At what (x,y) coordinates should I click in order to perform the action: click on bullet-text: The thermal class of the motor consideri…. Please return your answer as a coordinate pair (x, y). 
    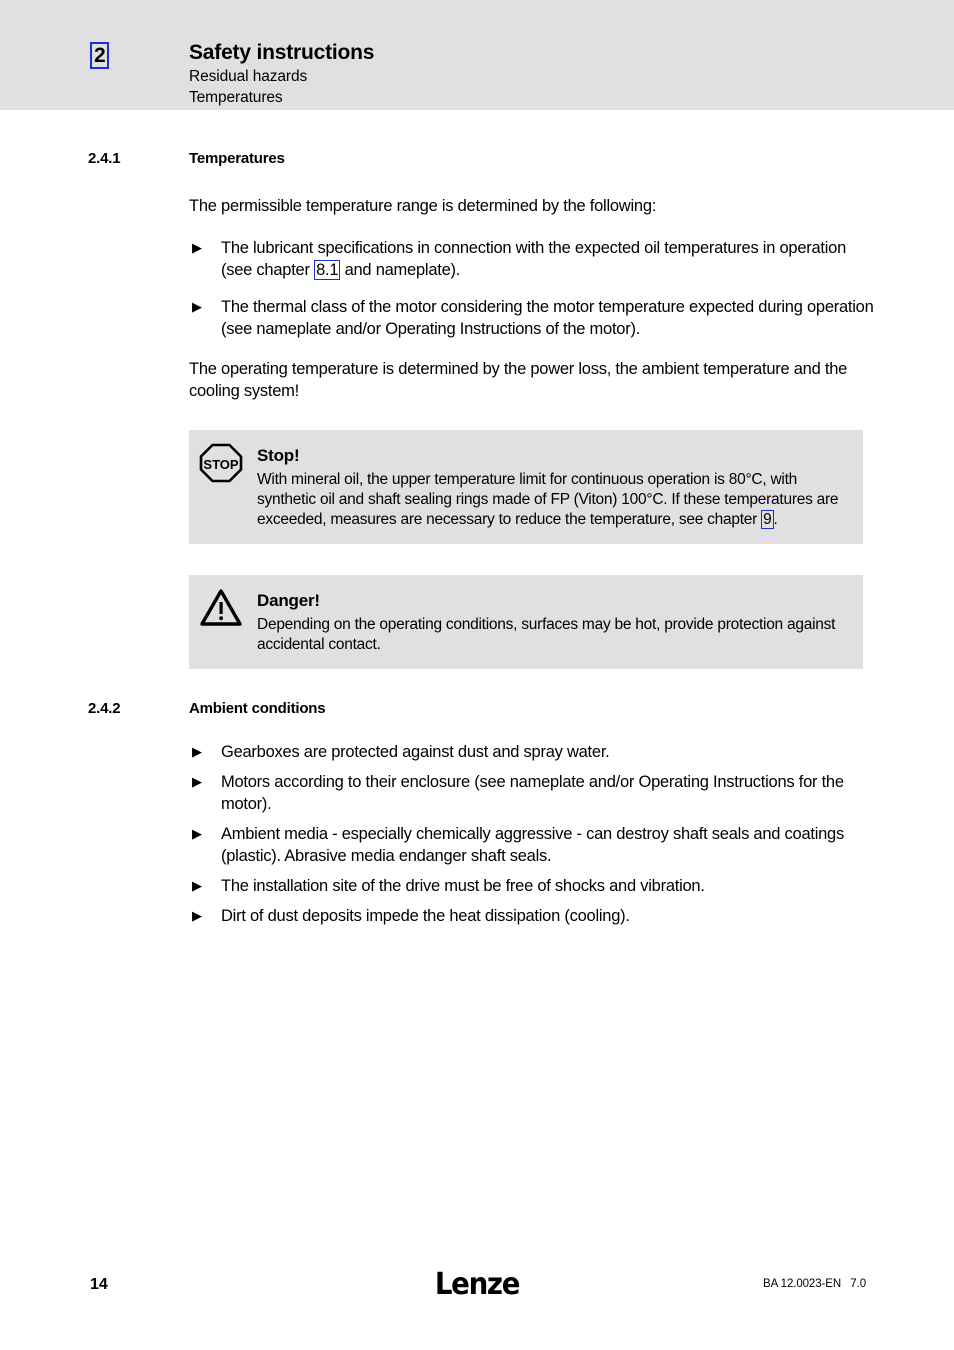
    Looking at the image, I should click on (547, 318).